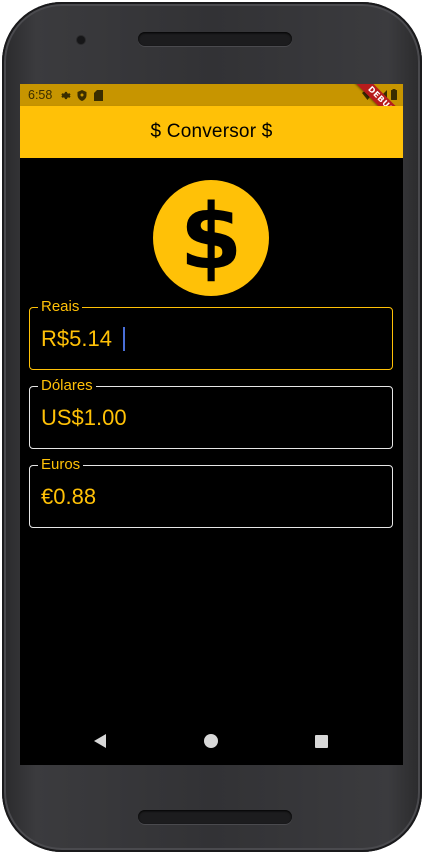 The width and height of the screenshot is (426, 856). I want to click on euros-field: Euros €0.88, so click(211, 492).